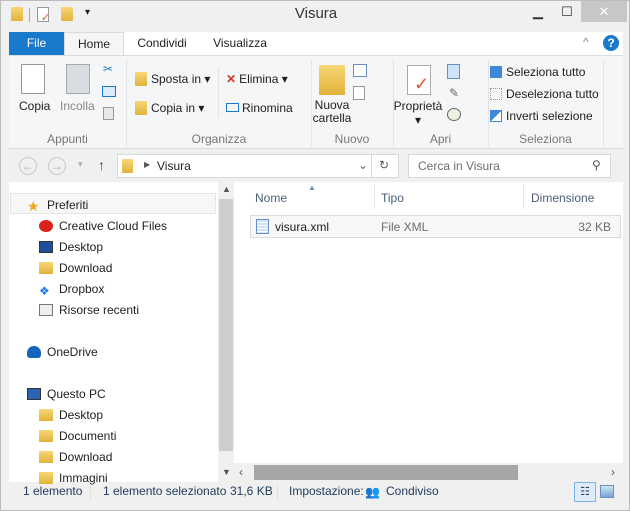  I want to click on scroll-left-button: ‹, so click(241, 472).